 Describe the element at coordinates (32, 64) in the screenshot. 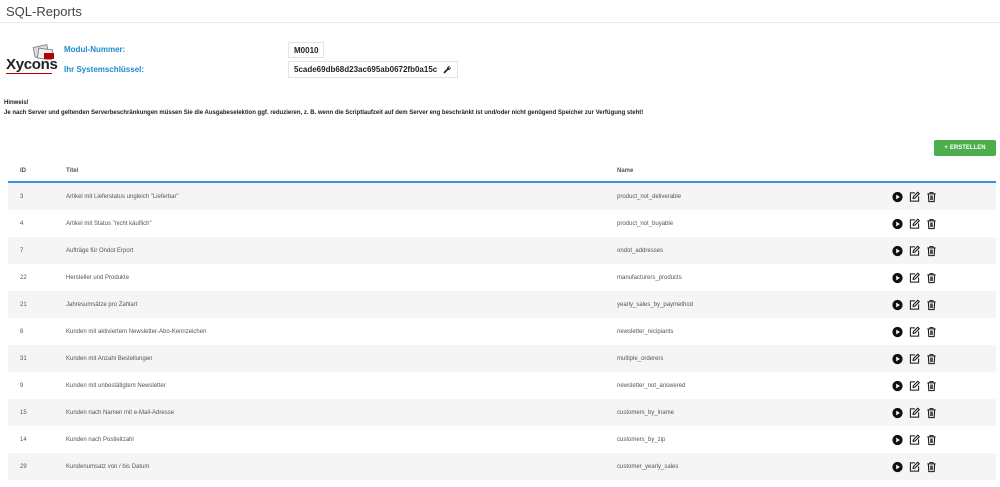

I see `logo-text: Xycons` at that location.